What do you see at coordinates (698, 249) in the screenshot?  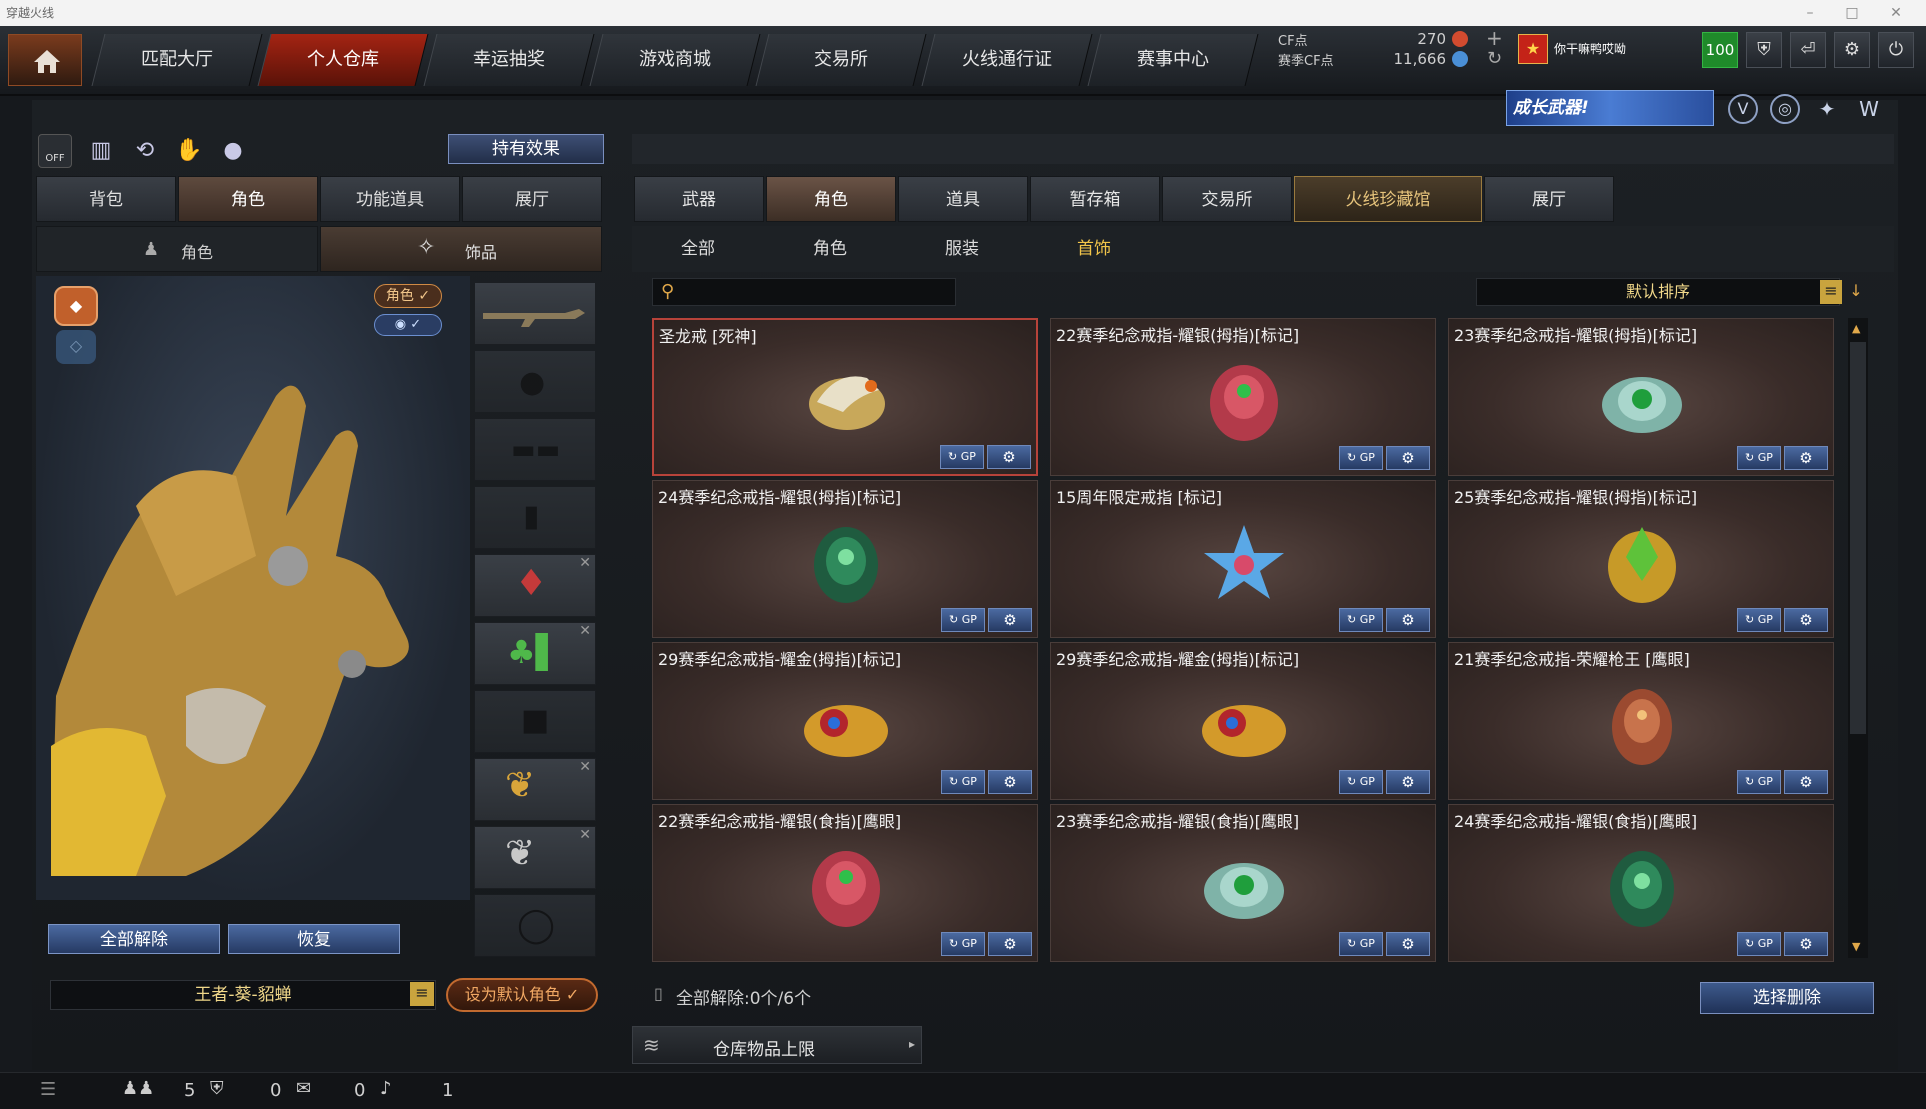 I see `filter-0: 全部` at bounding box center [698, 249].